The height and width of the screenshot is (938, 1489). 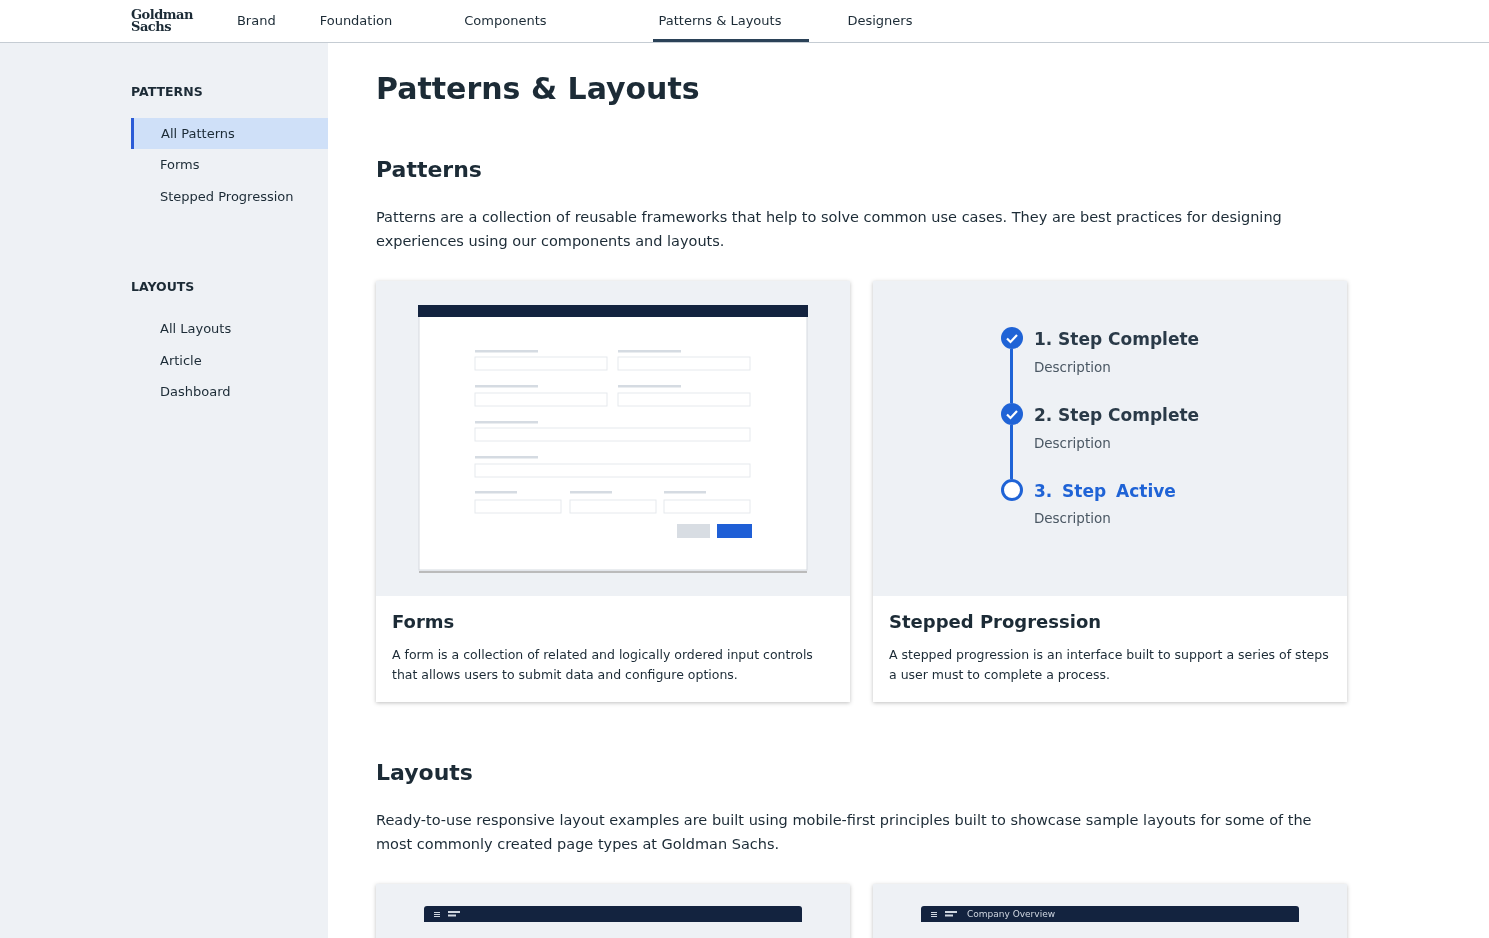 What do you see at coordinates (1104, 490) in the screenshot?
I see `step-label: 3. Step Active` at bounding box center [1104, 490].